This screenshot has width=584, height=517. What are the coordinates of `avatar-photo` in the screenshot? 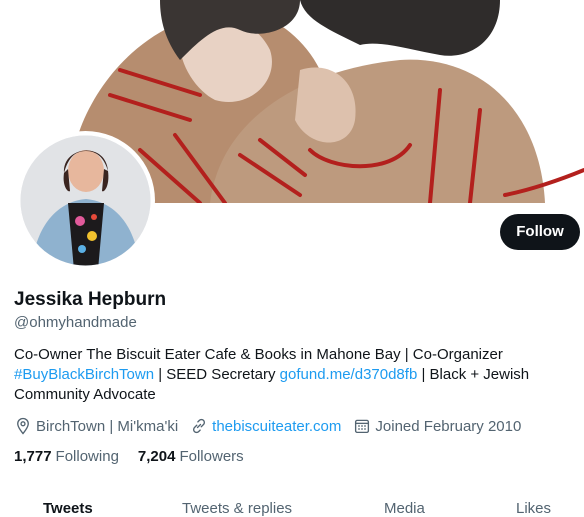 It's located at (85, 200).